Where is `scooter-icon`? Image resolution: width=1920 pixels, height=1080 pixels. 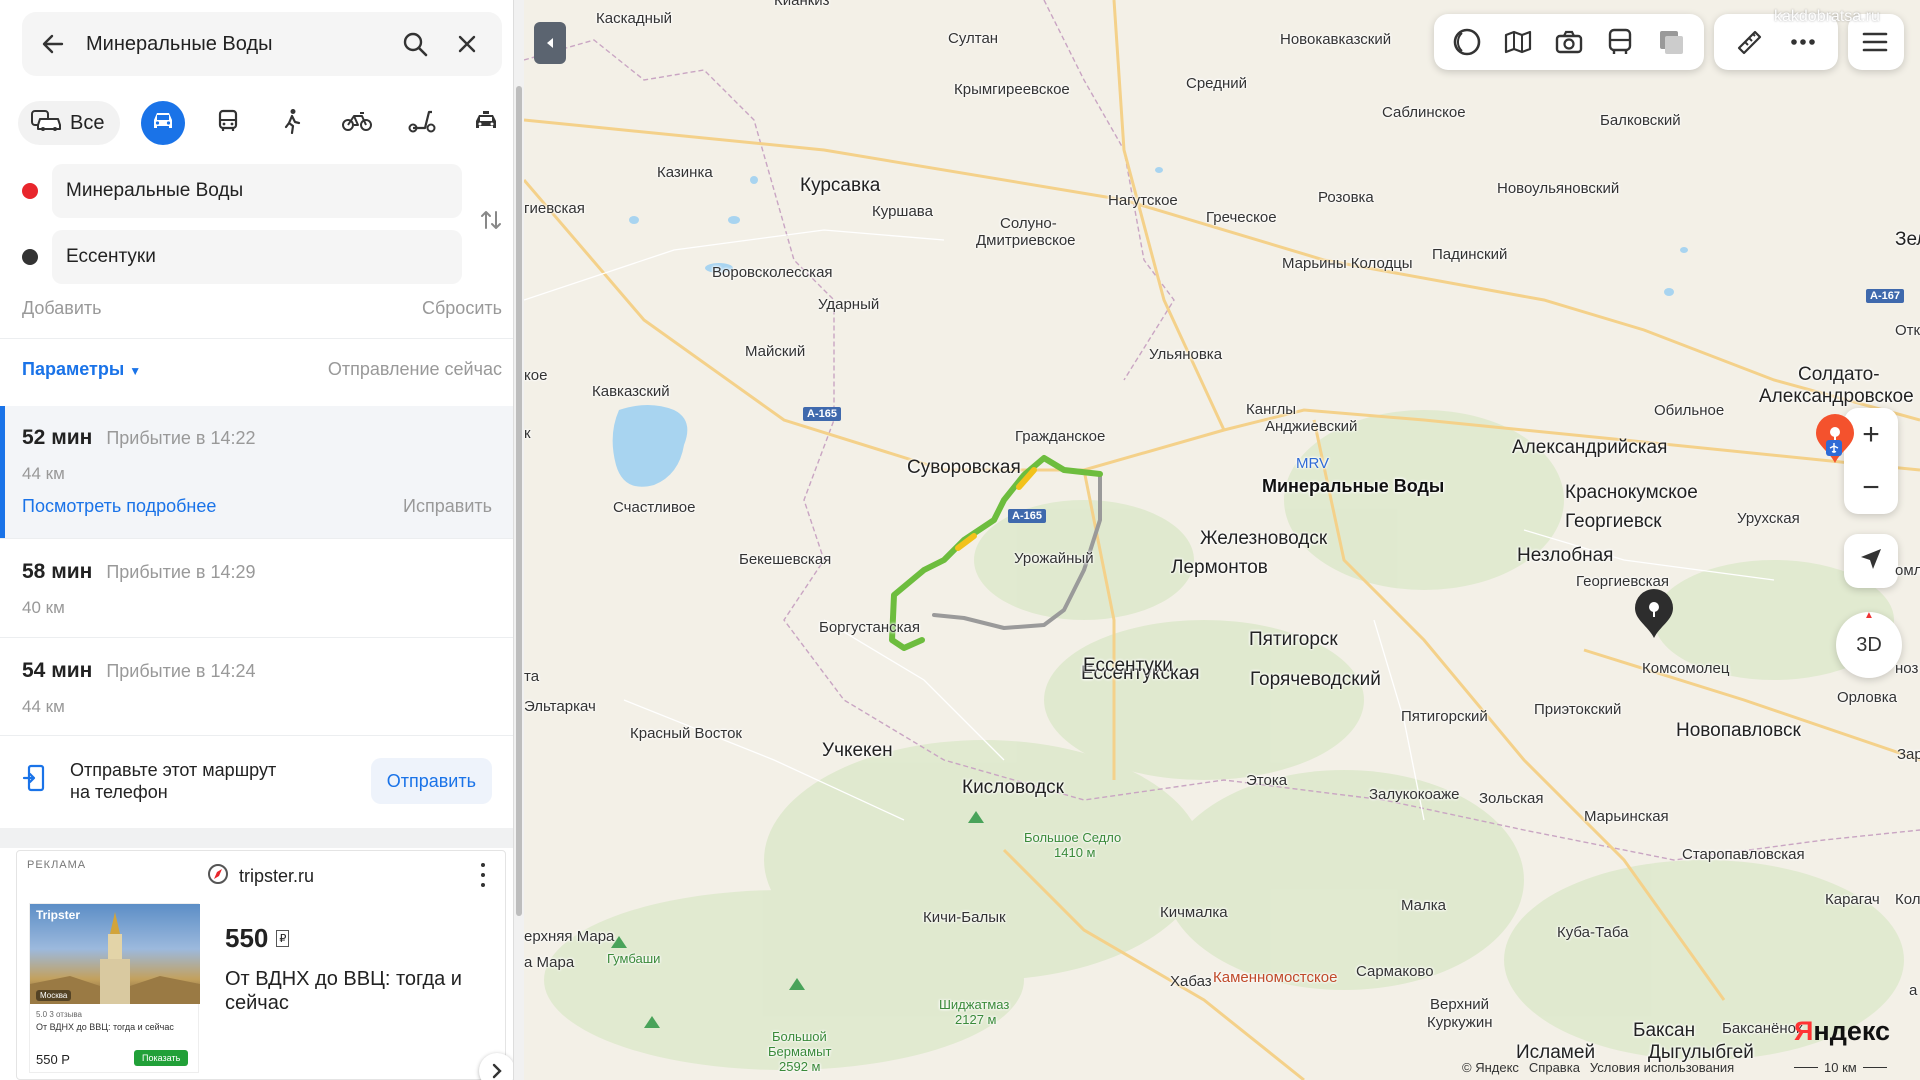 scooter-icon is located at coordinates (422, 123).